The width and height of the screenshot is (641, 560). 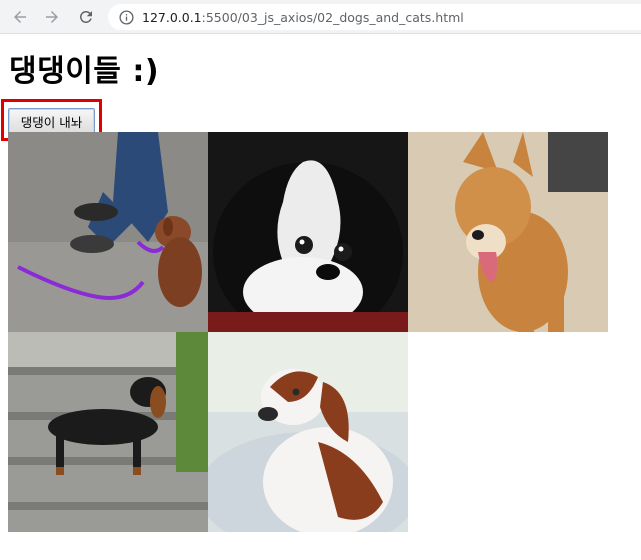 I want to click on arrow-right-icon, so click(x=52, y=17).